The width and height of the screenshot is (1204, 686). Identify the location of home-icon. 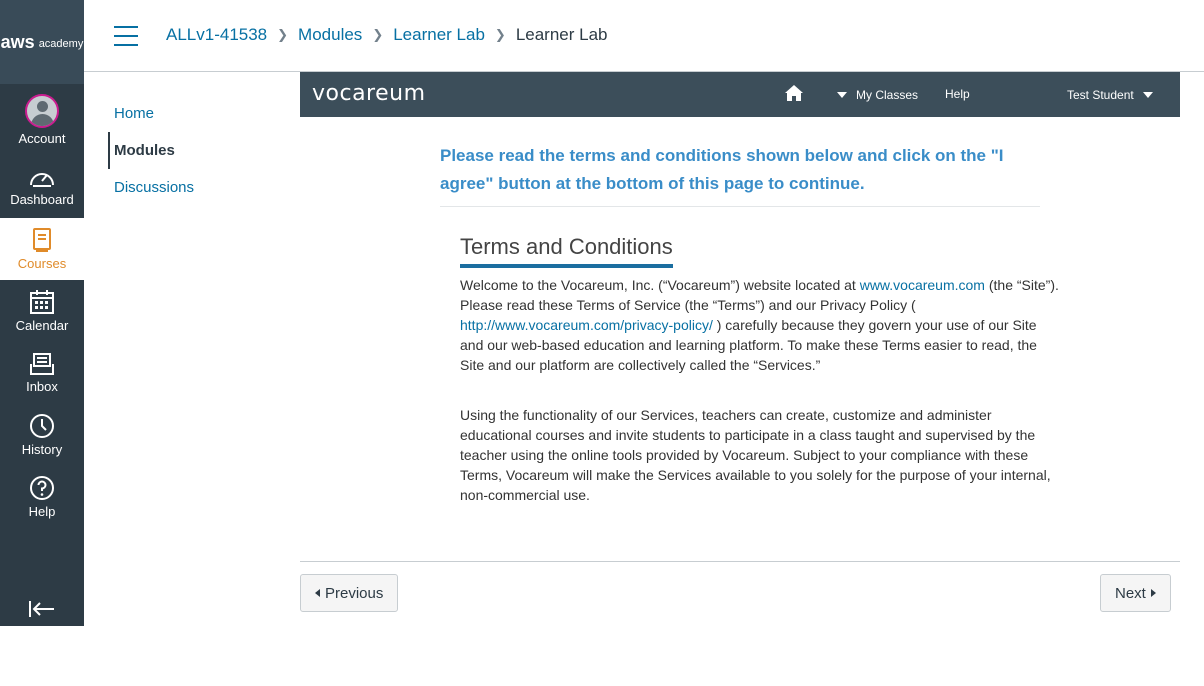
(794, 93).